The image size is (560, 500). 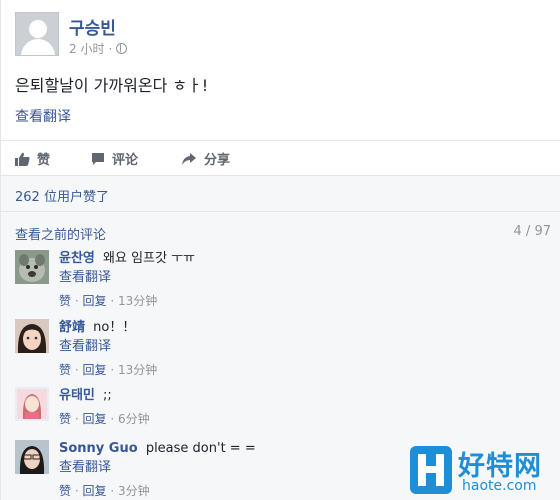 I want to click on comment-text: ;;, so click(x=107, y=395).